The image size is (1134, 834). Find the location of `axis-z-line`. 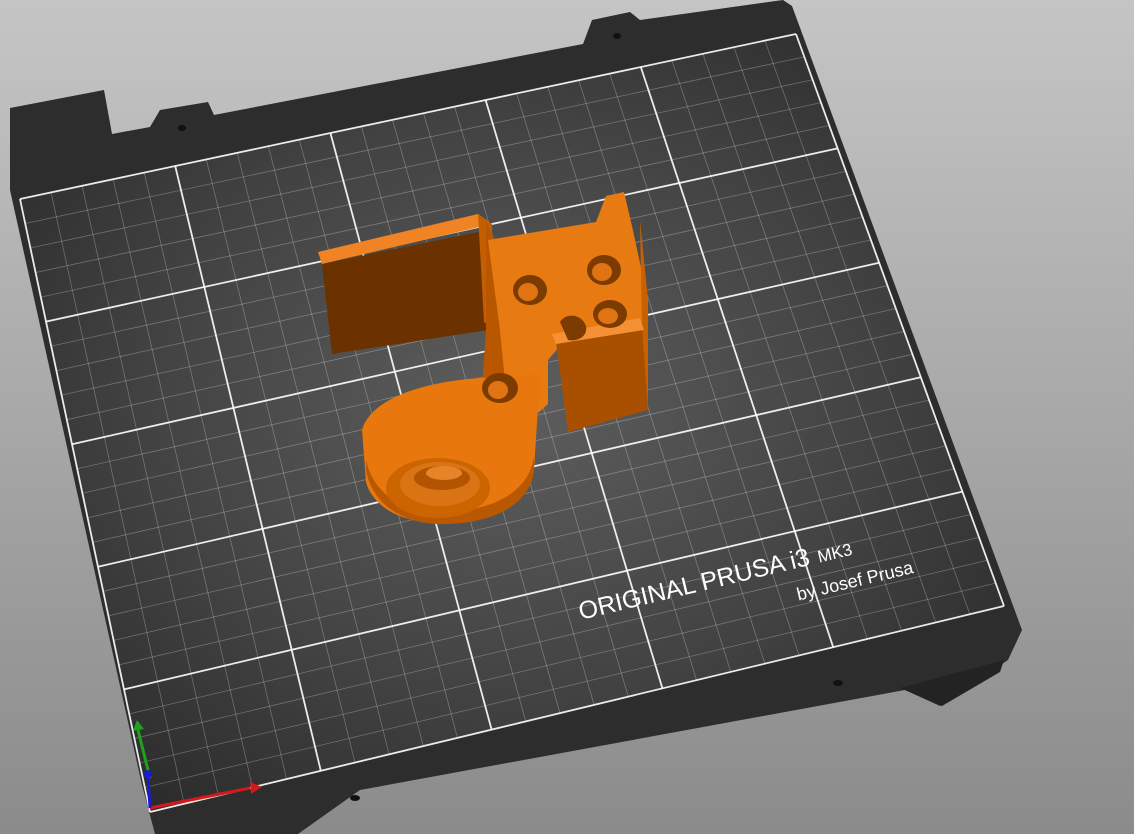

axis-z-line is located at coordinates (149, 792).